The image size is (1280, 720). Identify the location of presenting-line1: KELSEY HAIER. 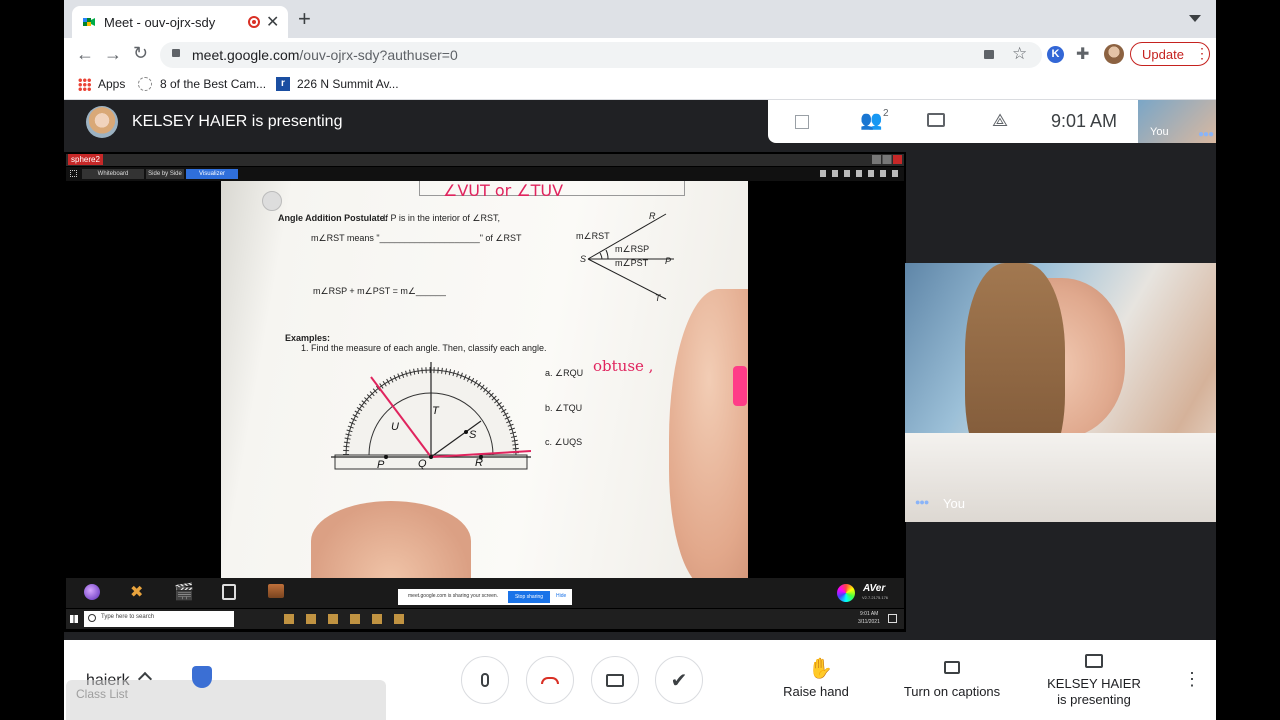
(1094, 683).